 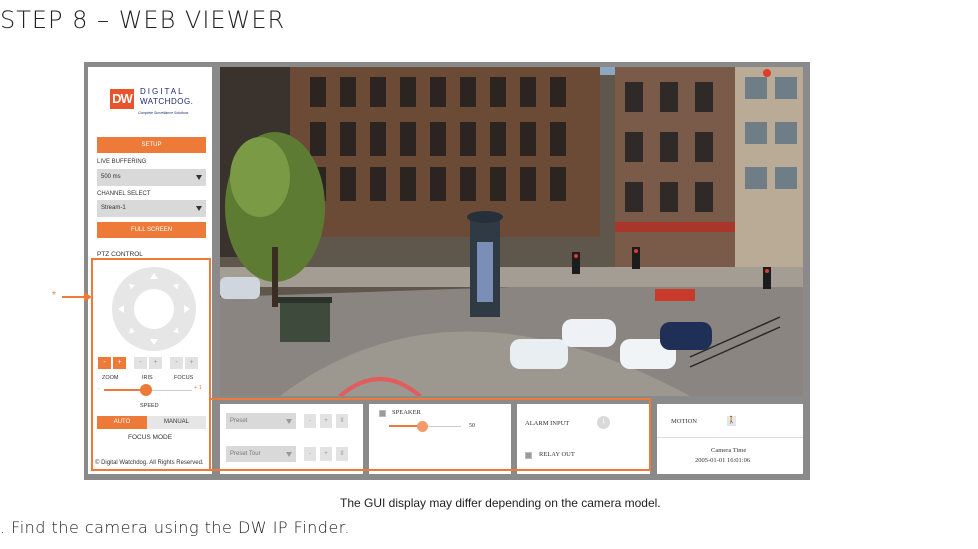 What do you see at coordinates (113, 208) in the screenshot?
I see `channel-select-value: Stream-1` at bounding box center [113, 208].